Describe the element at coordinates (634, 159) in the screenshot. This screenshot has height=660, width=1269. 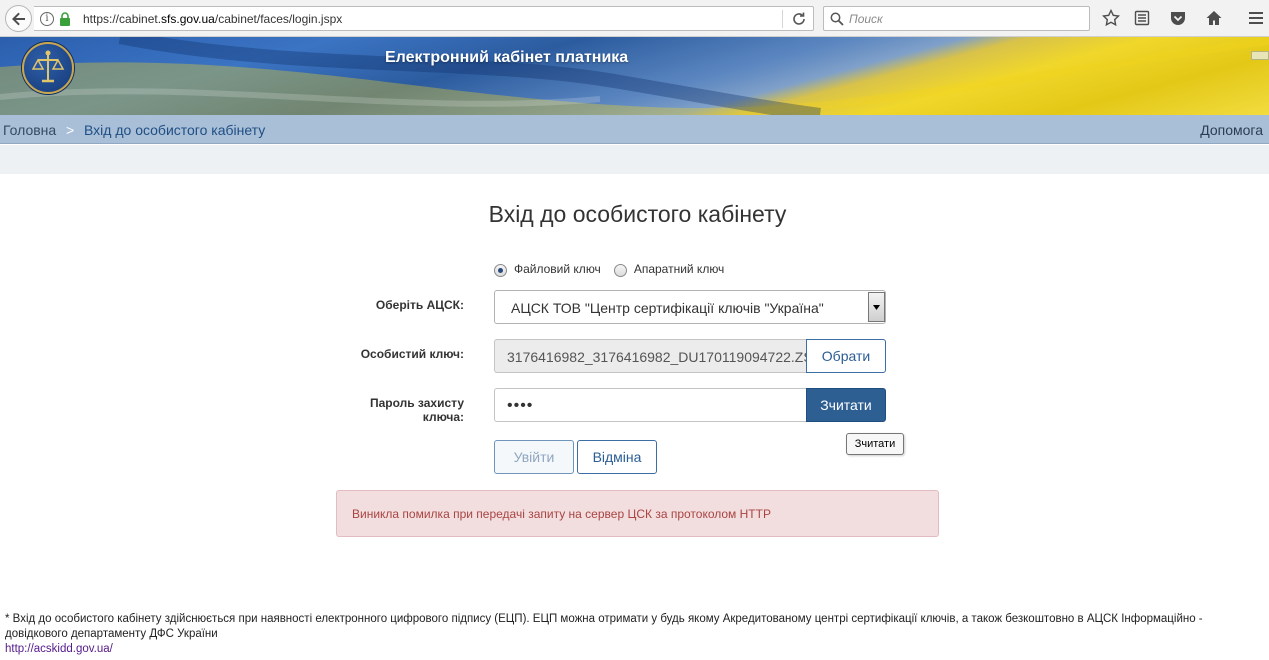
I see `subheader-band` at that location.